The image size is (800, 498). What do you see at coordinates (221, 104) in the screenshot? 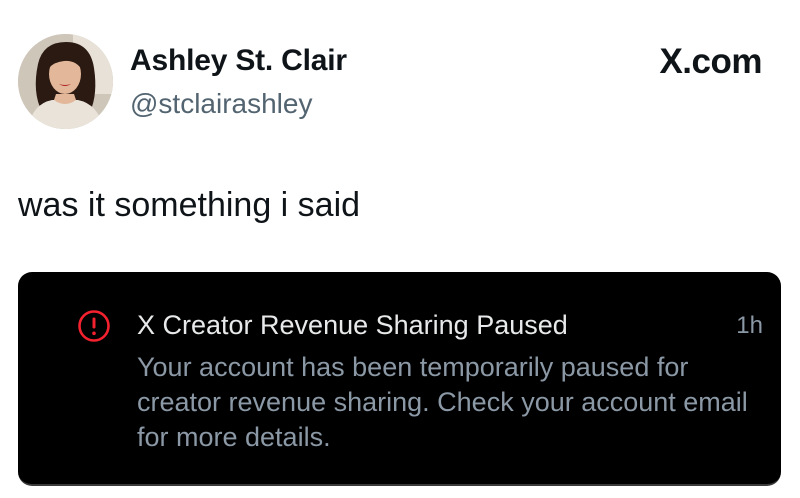
I see `author-handle: @stclairashley` at bounding box center [221, 104].